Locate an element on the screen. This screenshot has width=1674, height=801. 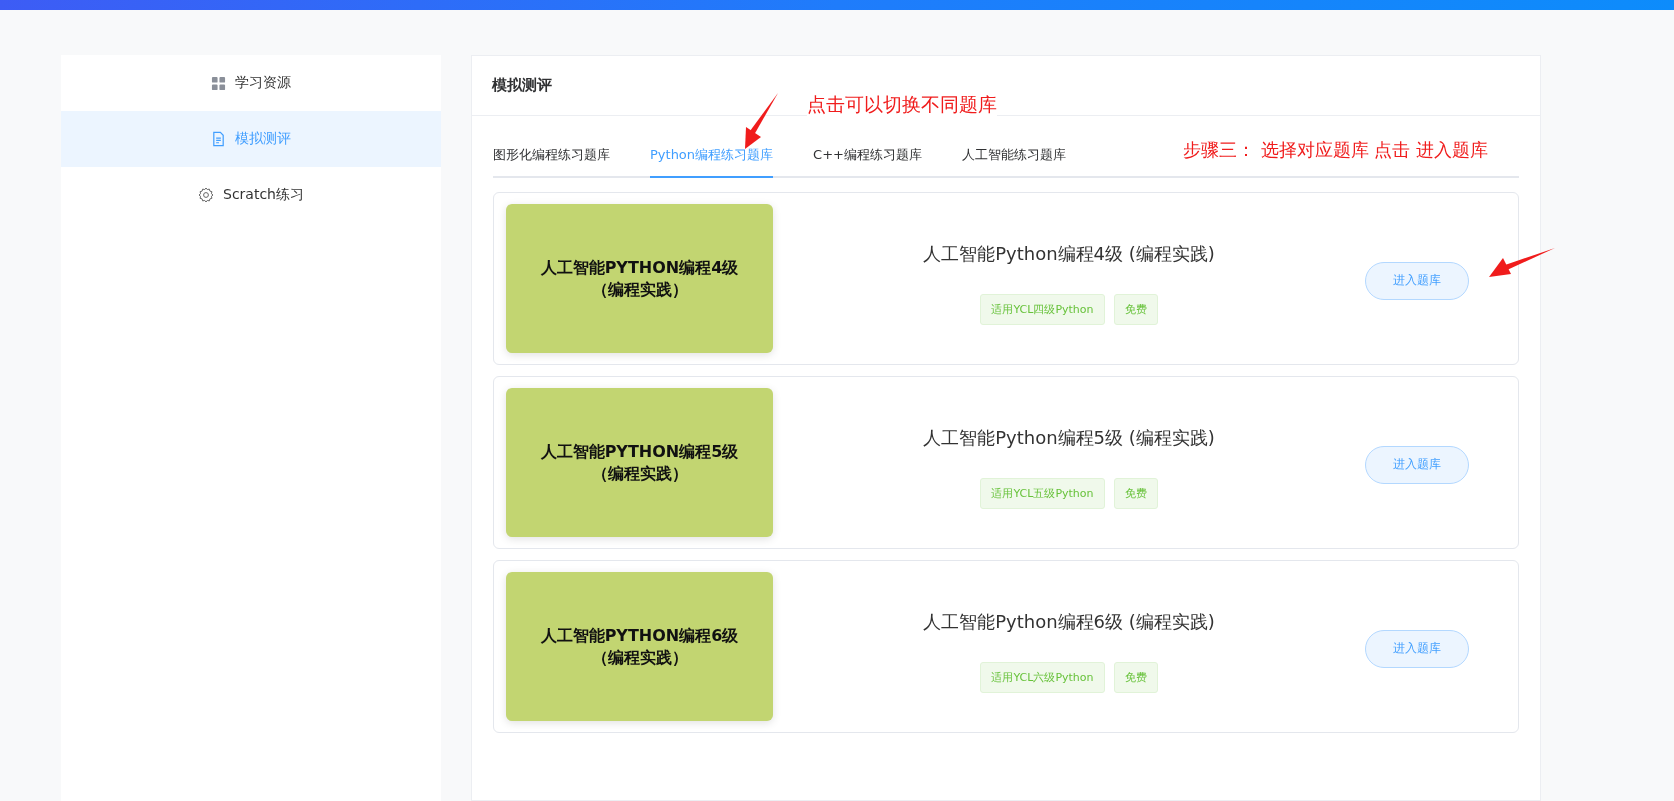
tab: 人工智能练习题库 is located at coordinates (1013, 157).